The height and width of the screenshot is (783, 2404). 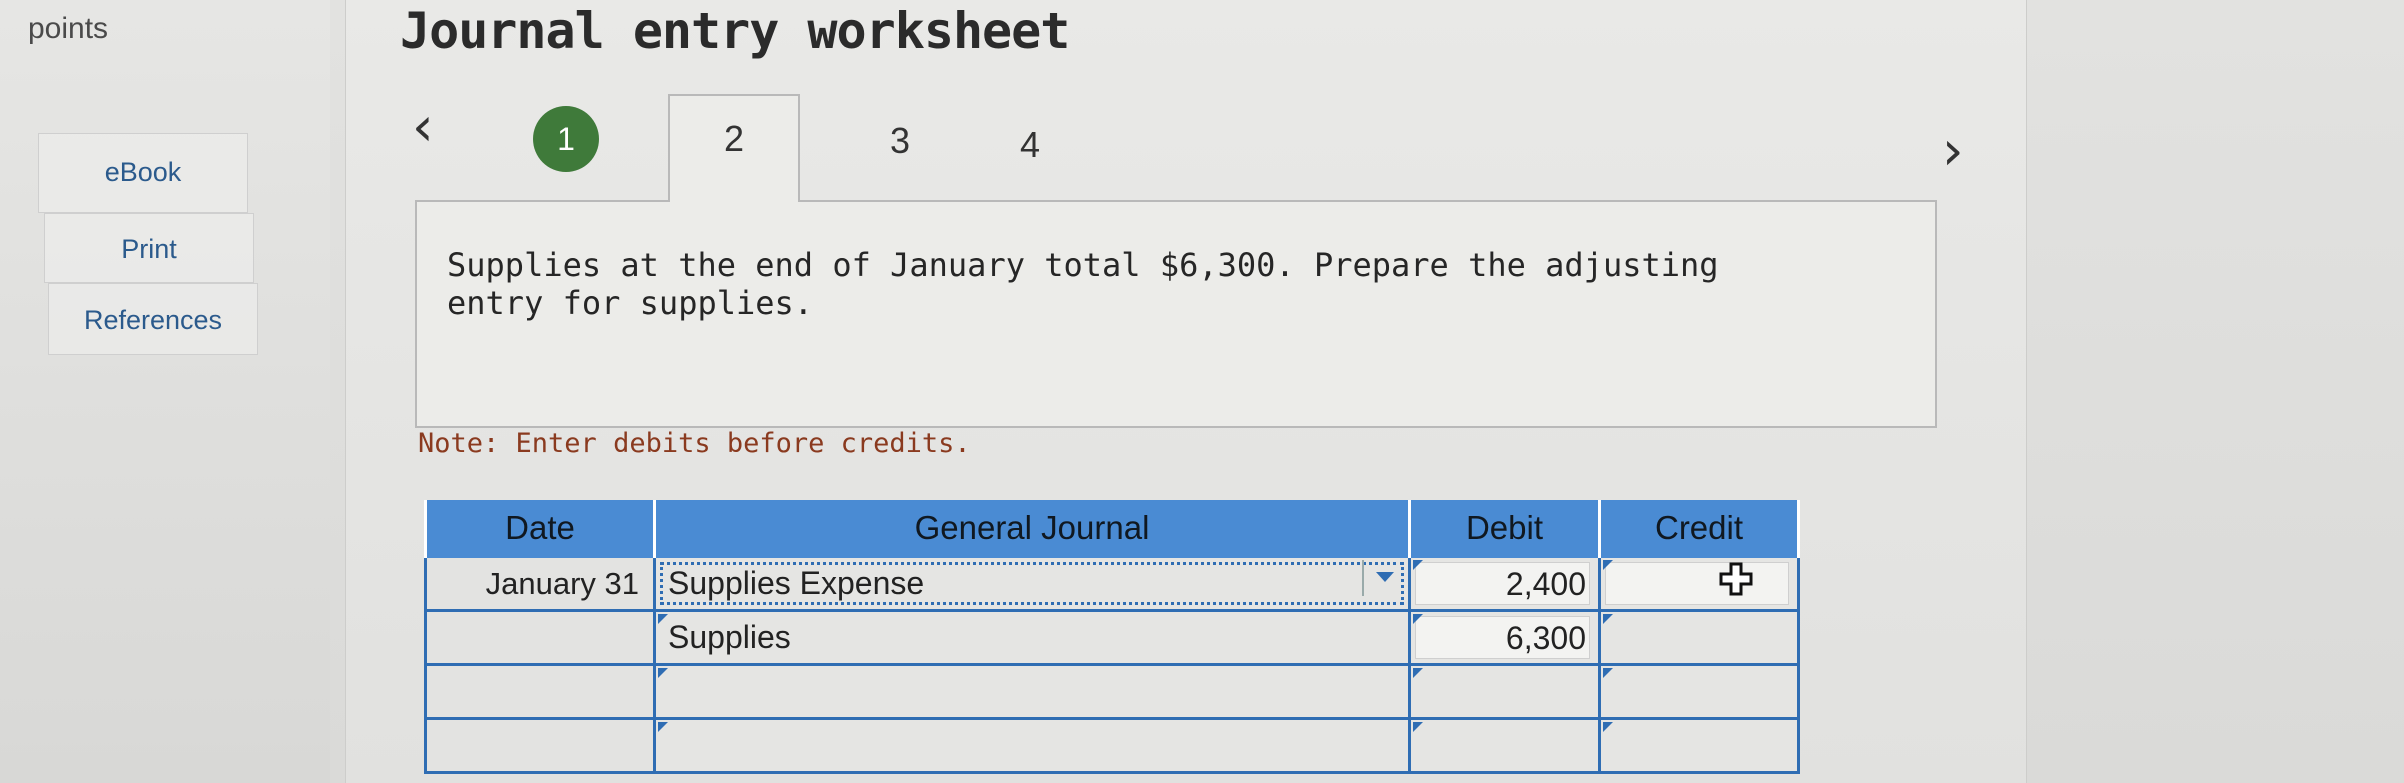 I want to click on debit-input: 2,400, so click(x=1506, y=585).